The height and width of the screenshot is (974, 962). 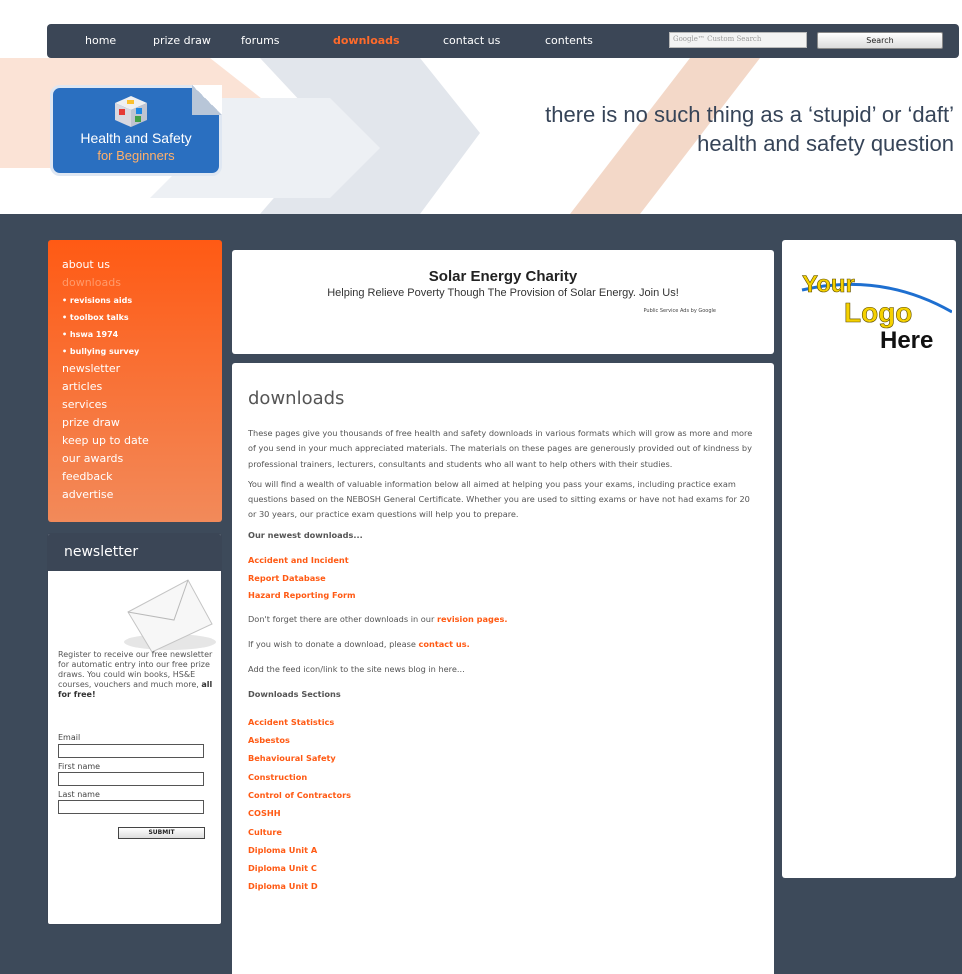 I want to click on last-name-label: Last name, so click(x=79, y=794).